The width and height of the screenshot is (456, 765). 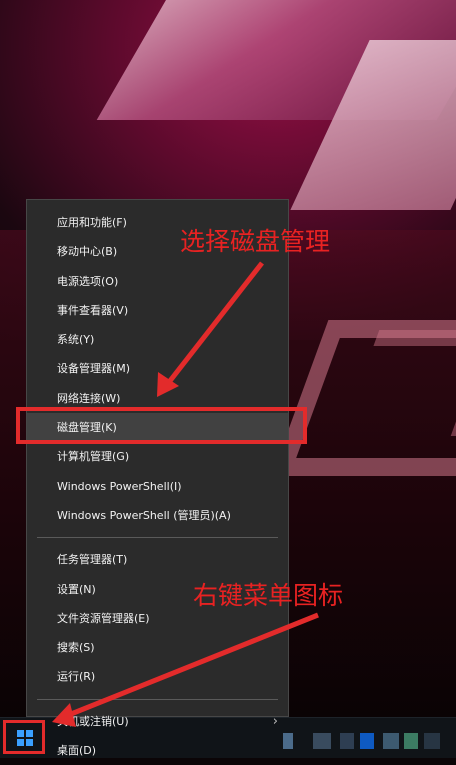 What do you see at coordinates (157, 339) in the screenshot?
I see `menu-item-system: 系统(Y)` at bounding box center [157, 339].